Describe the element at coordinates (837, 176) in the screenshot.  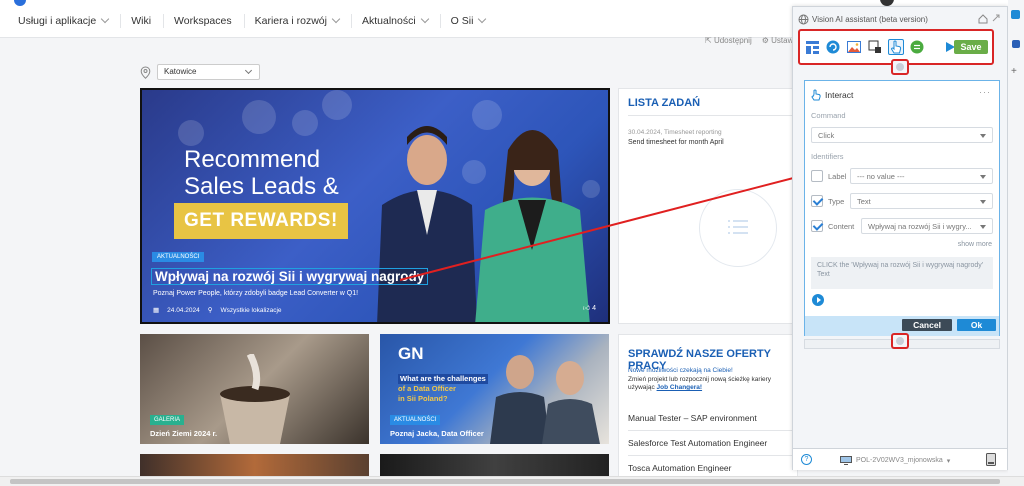
I see `label-field-label: Label` at that location.